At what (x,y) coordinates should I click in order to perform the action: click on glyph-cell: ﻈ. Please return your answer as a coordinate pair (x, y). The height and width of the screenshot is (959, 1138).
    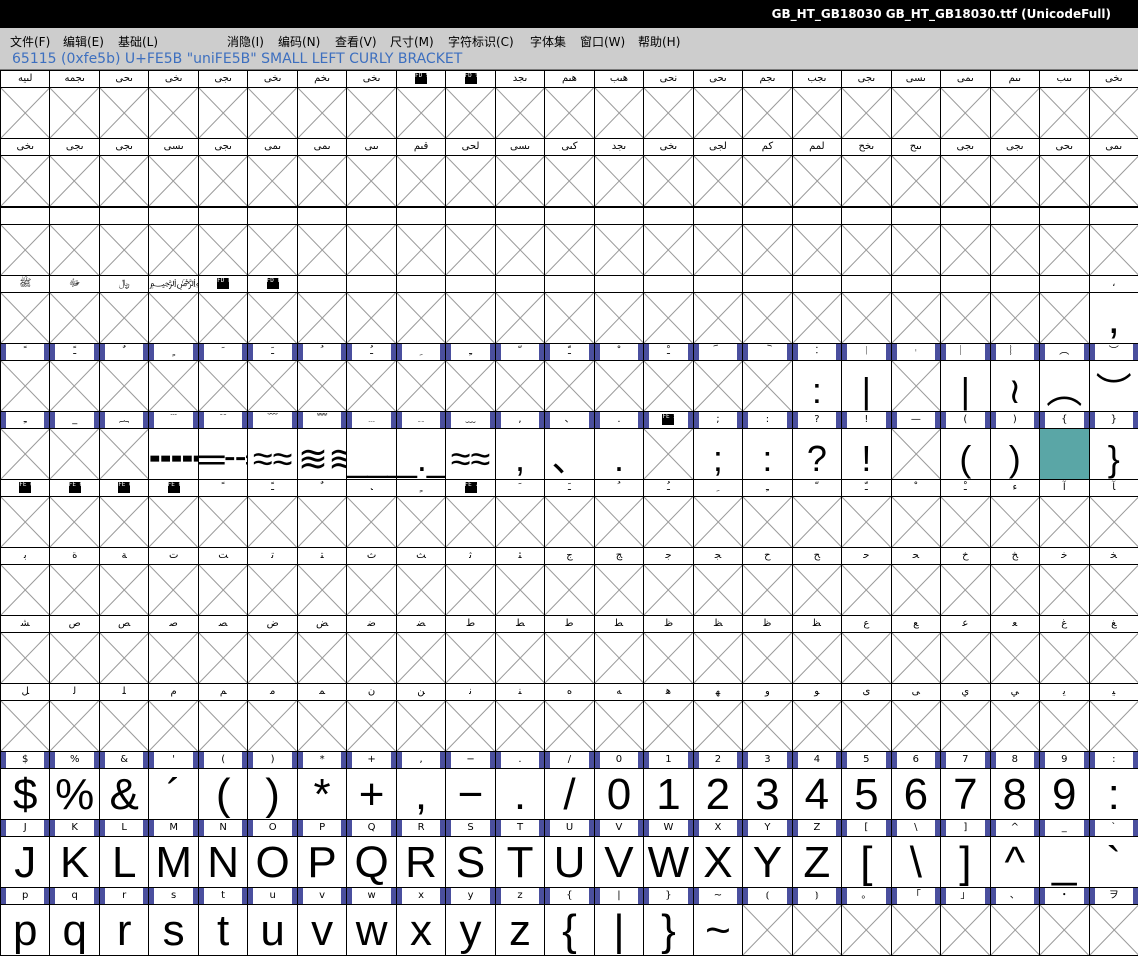
    Looking at the image, I should click on (817, 649).